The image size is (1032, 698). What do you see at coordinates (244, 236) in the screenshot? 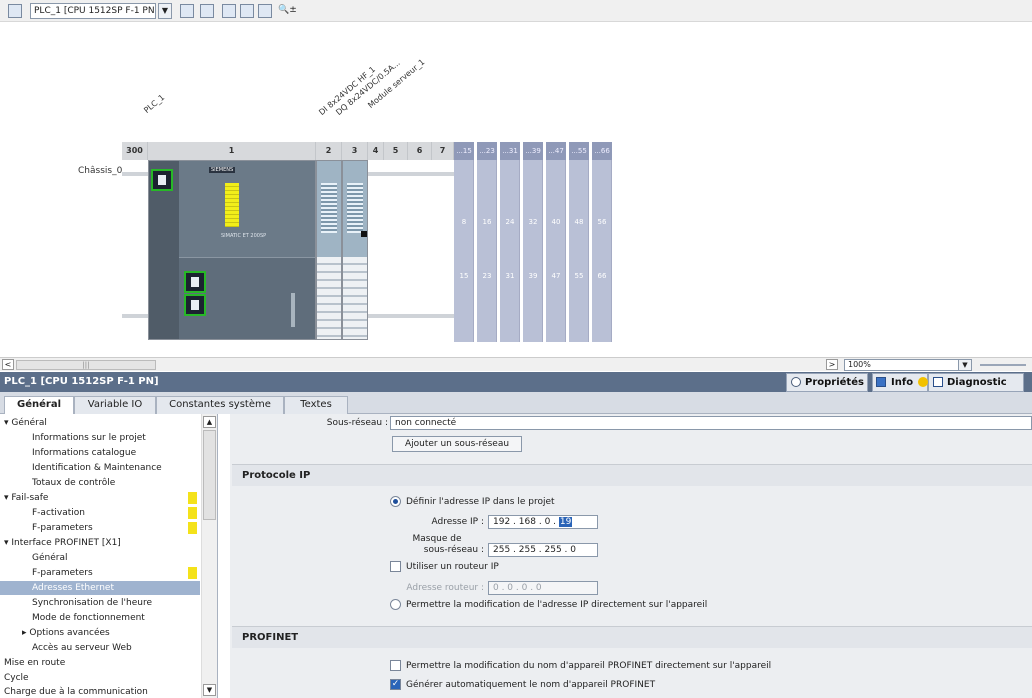
I see `cpu-model: SIMATIC ET 200SP` at bounding box center [244, 236].